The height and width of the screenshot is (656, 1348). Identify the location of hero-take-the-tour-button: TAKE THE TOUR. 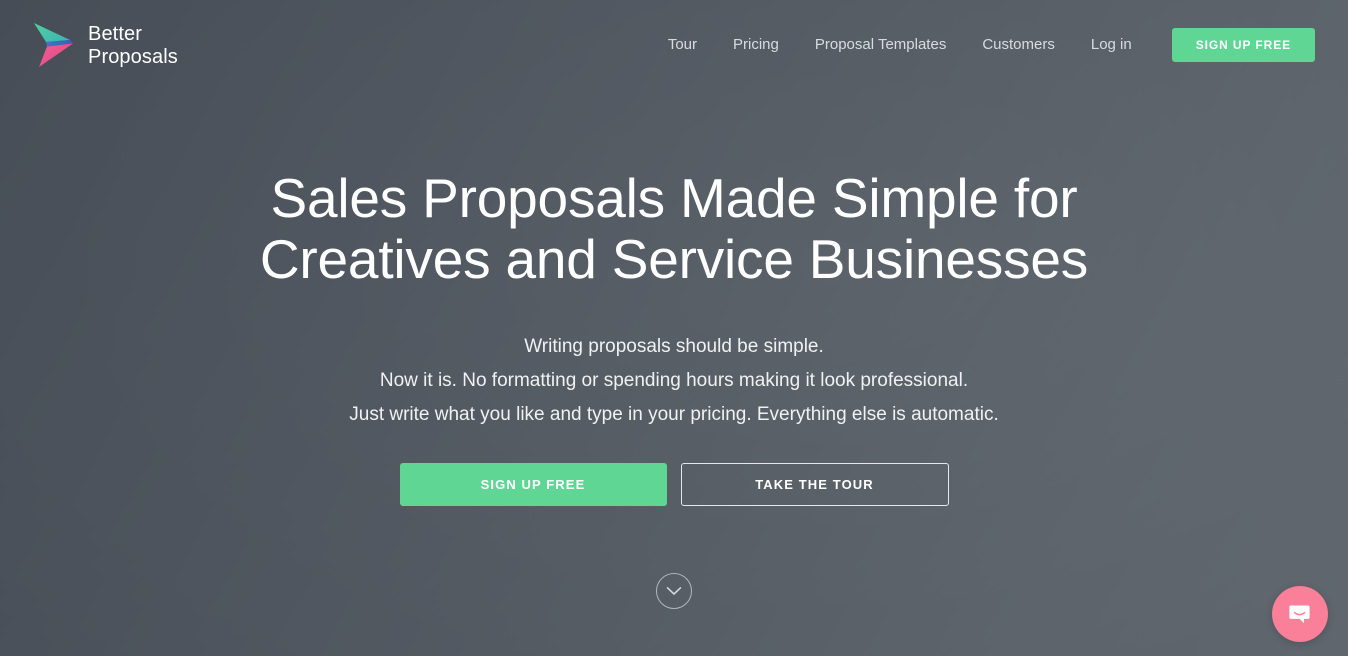
(814, 484).